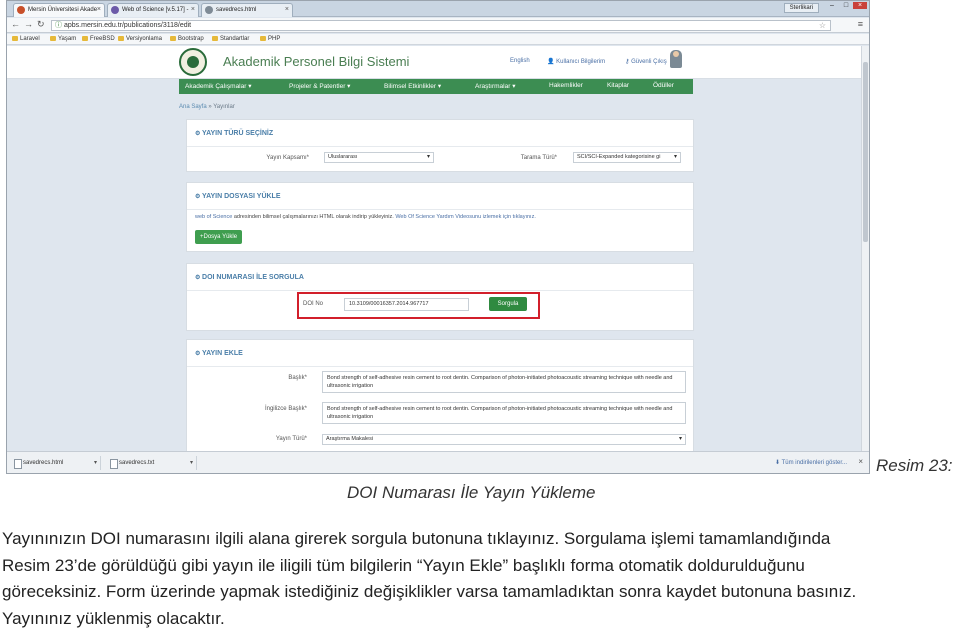 The height and width of the screenshot is (630, 959). Describe the element at coordinates (538, 158) in the screenshot. I see `index-type-label: Tarama Türü*` at that location.